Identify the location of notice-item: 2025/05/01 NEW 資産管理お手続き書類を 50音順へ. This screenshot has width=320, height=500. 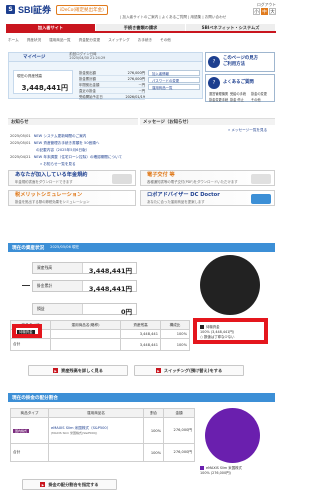
(72, 143).